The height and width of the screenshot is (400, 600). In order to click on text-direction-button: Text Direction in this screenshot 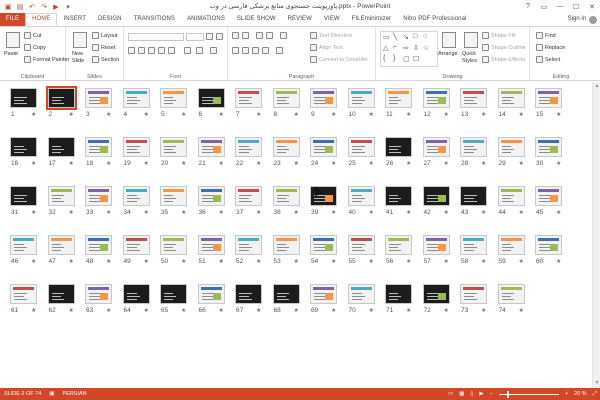, I will do `click(331, 35)`.